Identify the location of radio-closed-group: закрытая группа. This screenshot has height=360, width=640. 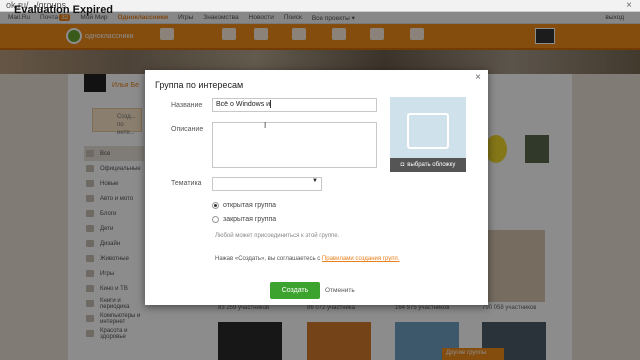
(244, 219).